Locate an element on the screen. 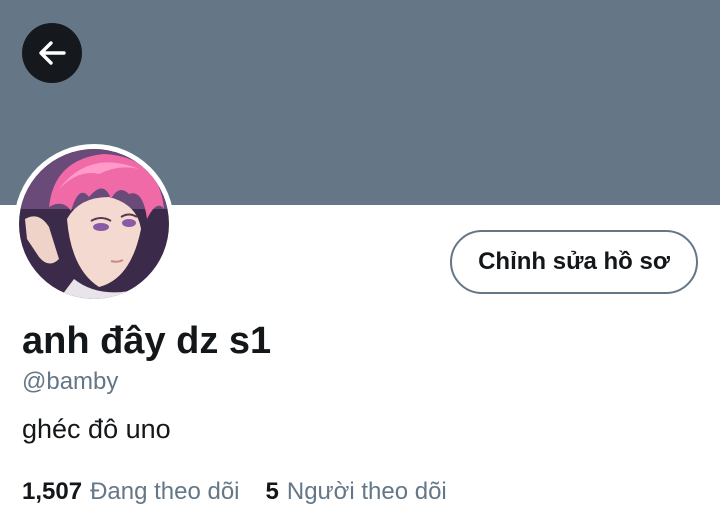 The width and height of the screenshot is (720, 528). display-name: anh đây dz s1 is located at coordinates (147, 341).